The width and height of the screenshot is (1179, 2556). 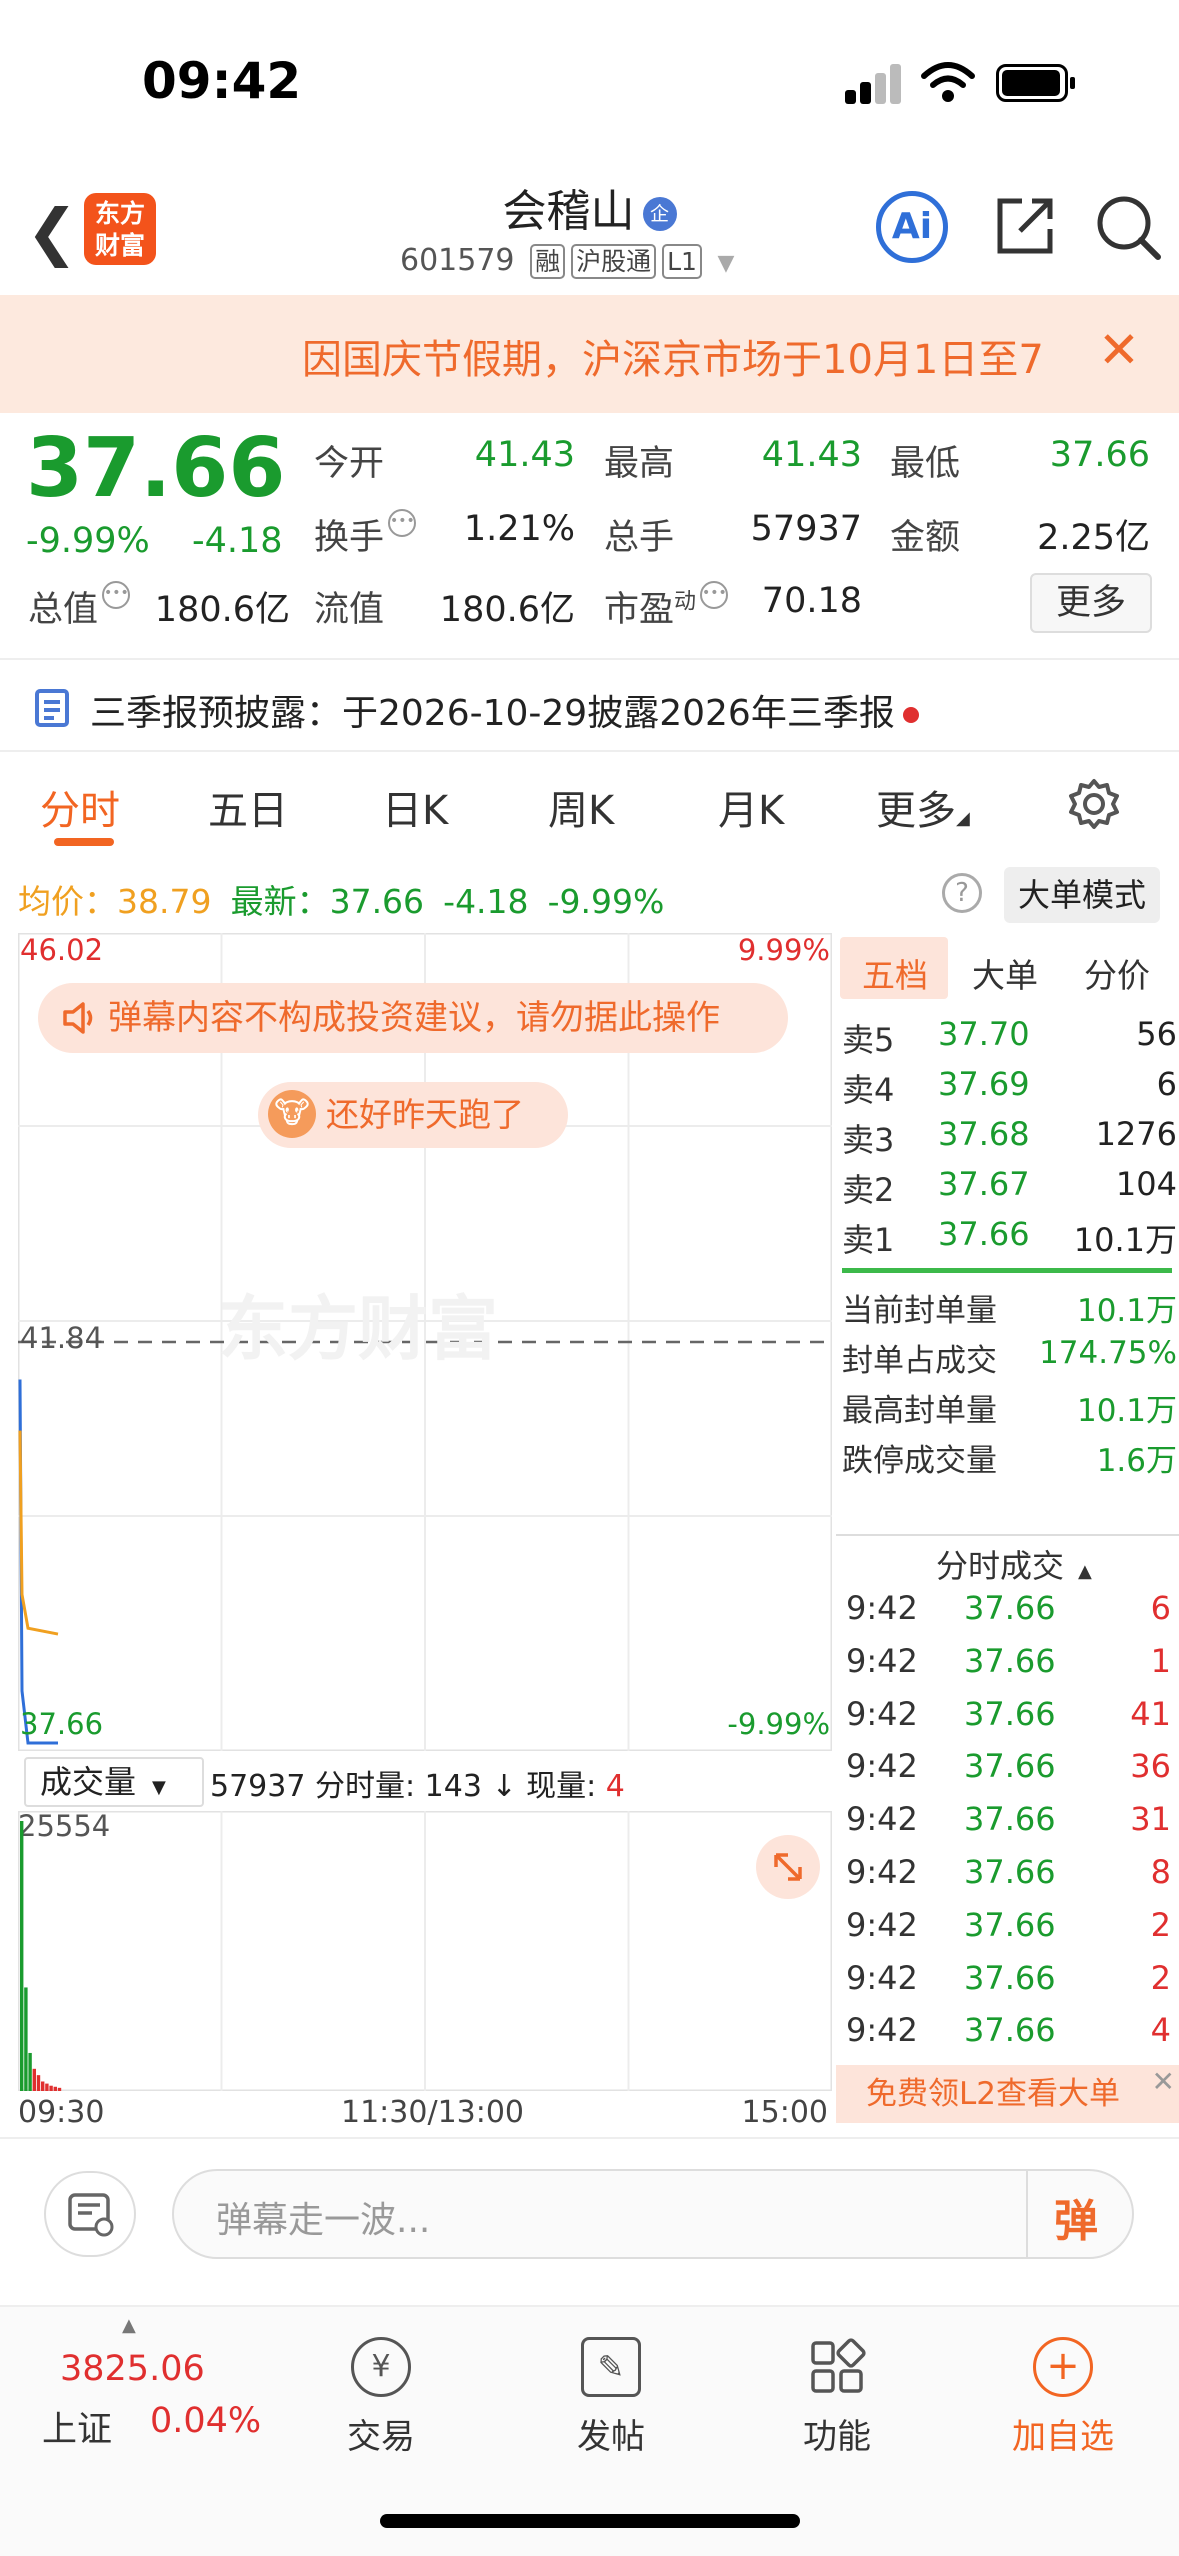 I want to click on ask-price: 37.66, so click(x=984, y=1234).